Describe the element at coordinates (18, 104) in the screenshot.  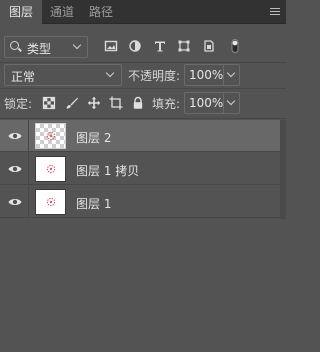
I see `lock-label: 锁定:` at that location.